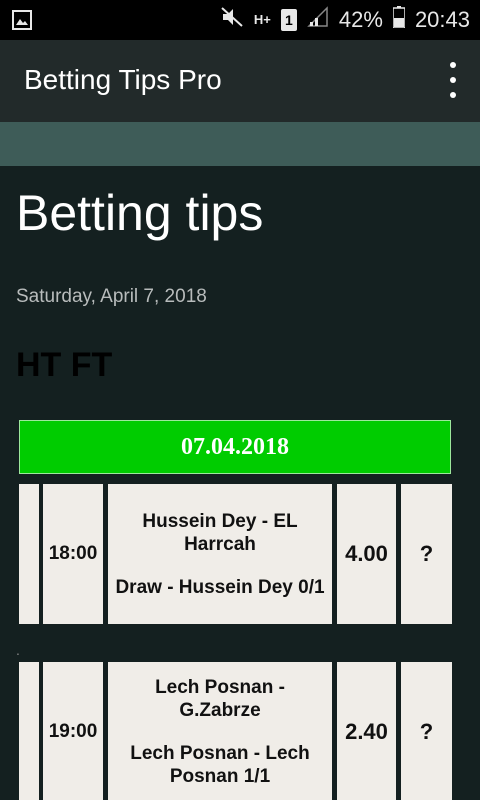 The height and width of the screenshot is (800, 480). I want to click on network-type-label: H+, so click(262, 19).